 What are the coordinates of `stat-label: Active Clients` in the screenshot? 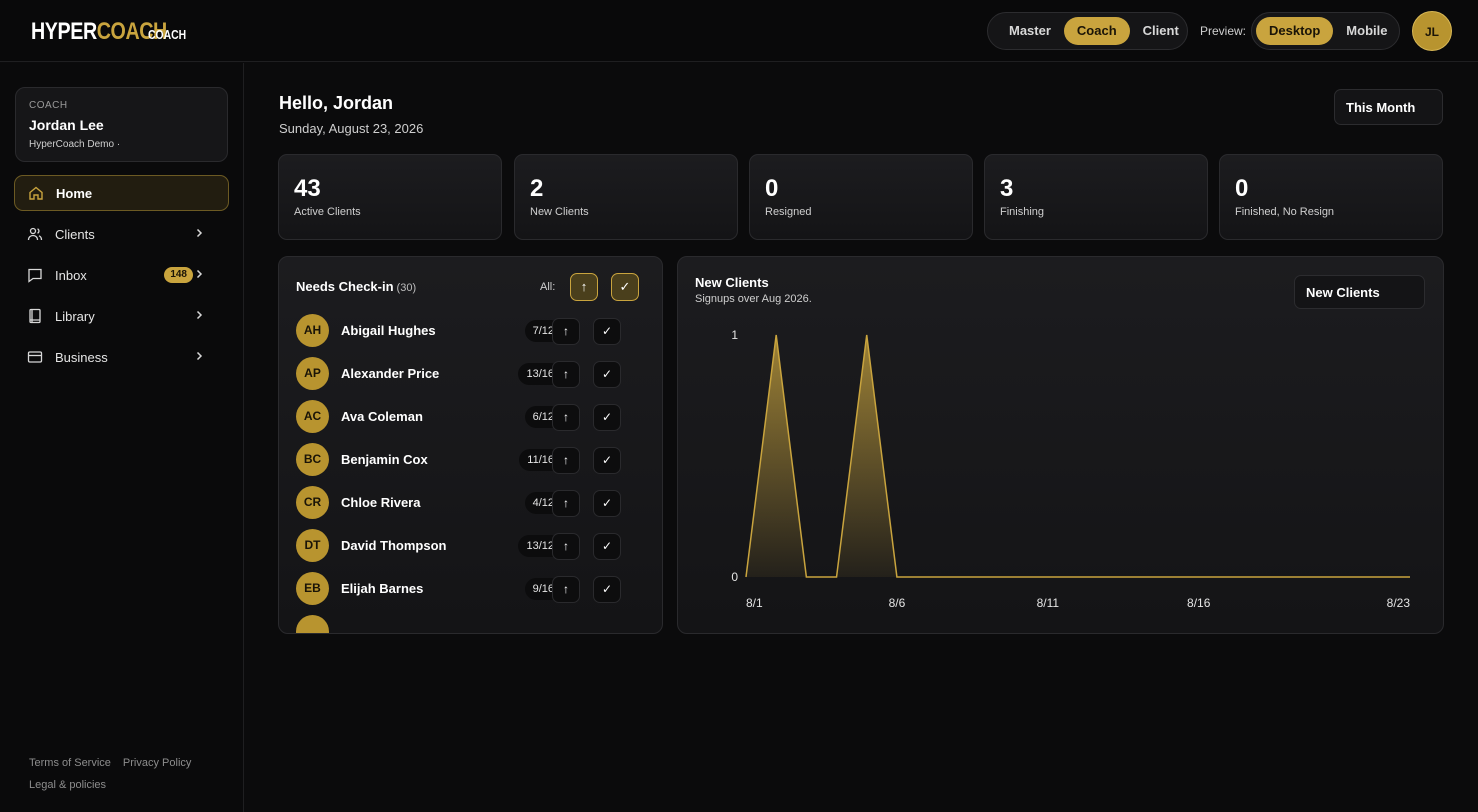 It's located at (327, 212).